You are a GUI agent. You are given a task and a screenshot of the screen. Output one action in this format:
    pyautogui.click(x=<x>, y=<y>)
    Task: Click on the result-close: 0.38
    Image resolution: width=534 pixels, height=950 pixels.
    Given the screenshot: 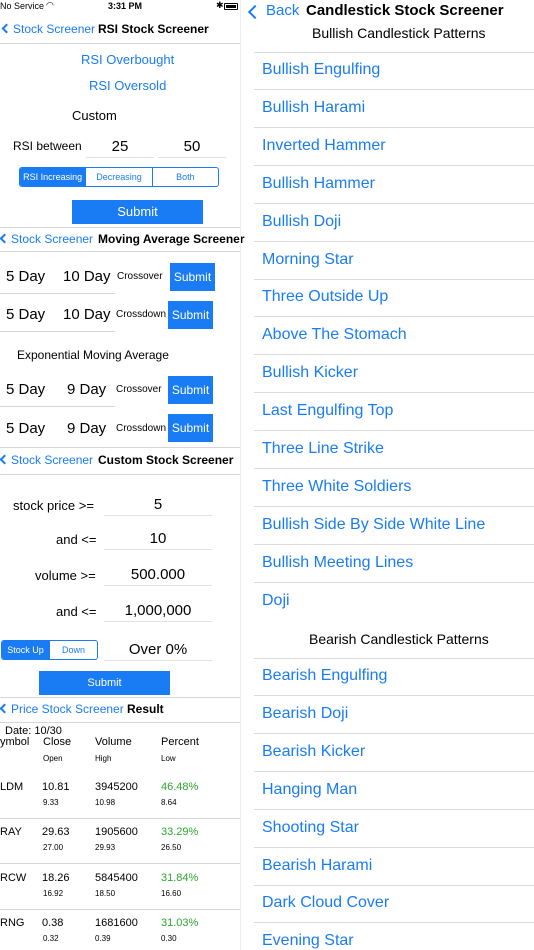 What is the action you would take?
    pyautogui.click(x=53, y=923)
    